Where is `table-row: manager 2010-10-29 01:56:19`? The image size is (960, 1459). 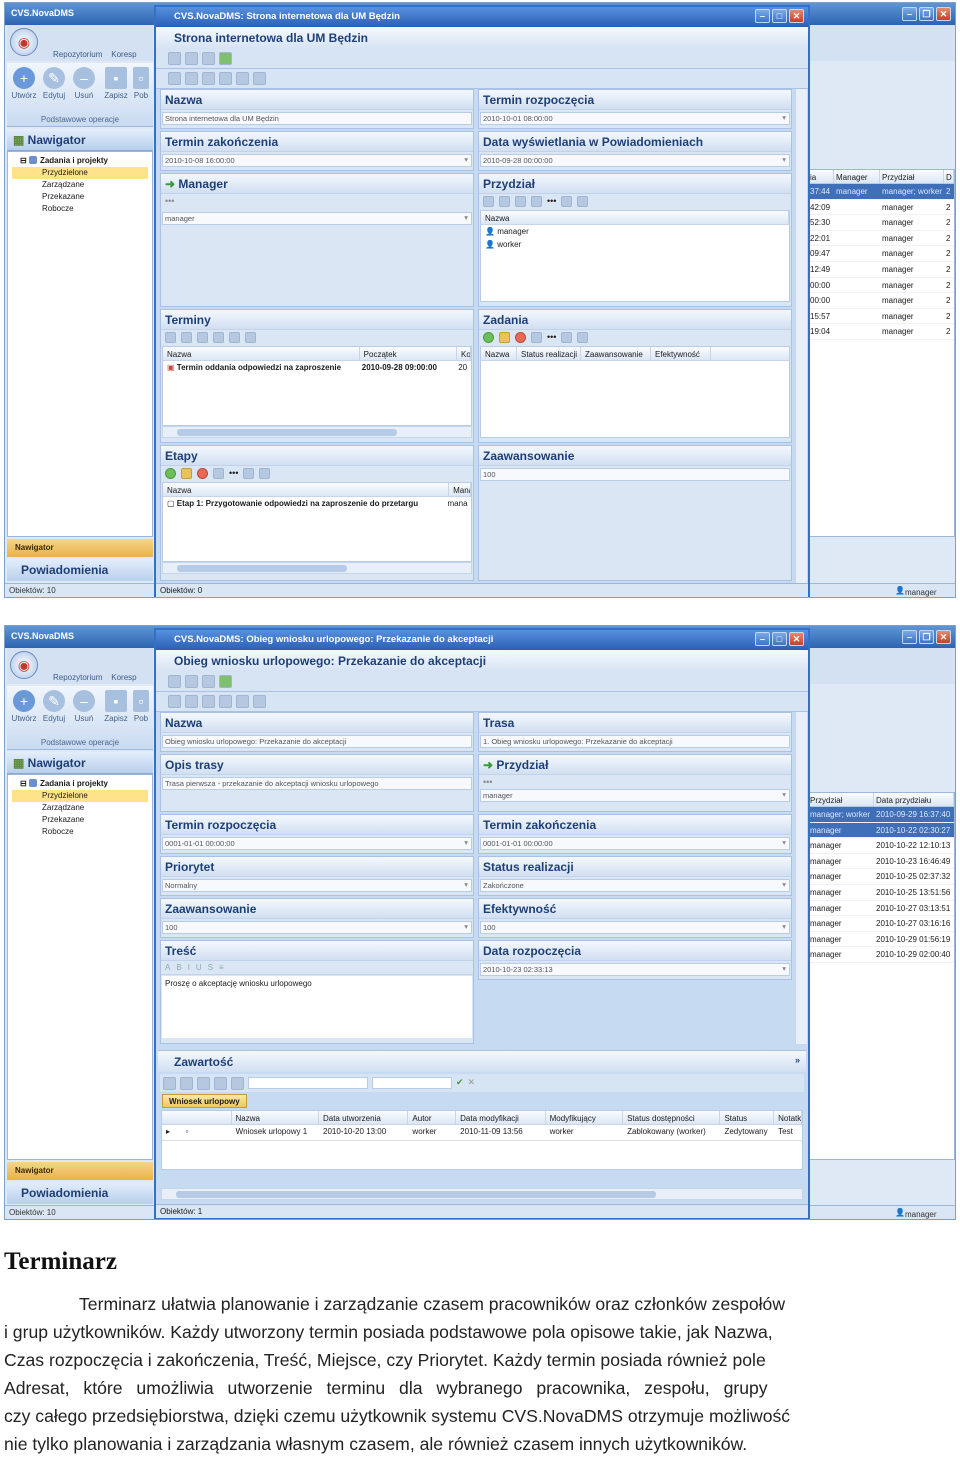
table-row: manager 2010-10-29 01:56:19 is located at coordinates (881, 940).